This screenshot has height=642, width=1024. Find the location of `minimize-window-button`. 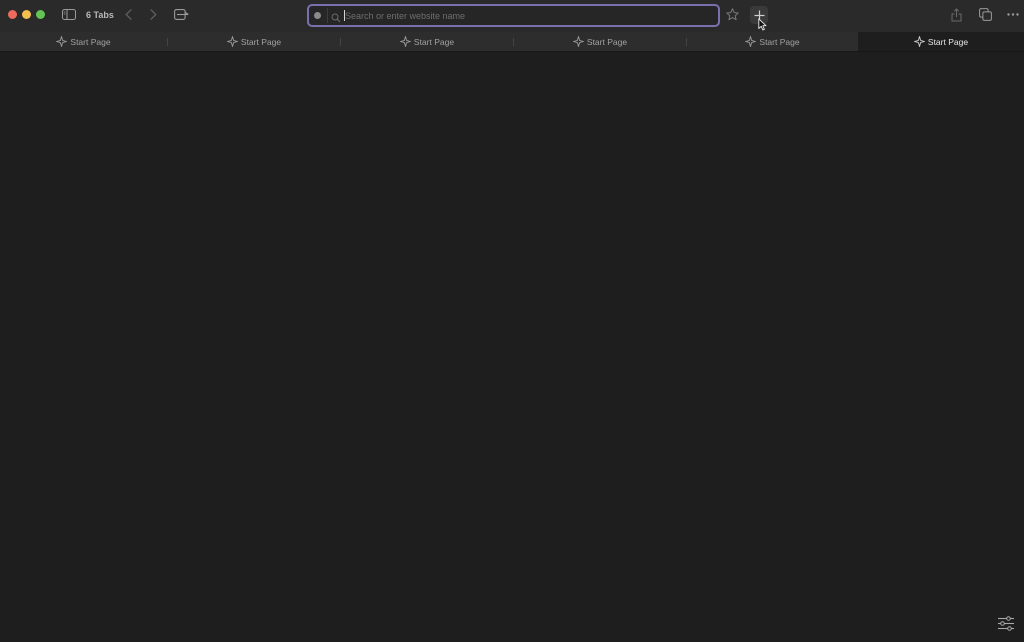

minimize-window-button is located at coordinates (26, 14).